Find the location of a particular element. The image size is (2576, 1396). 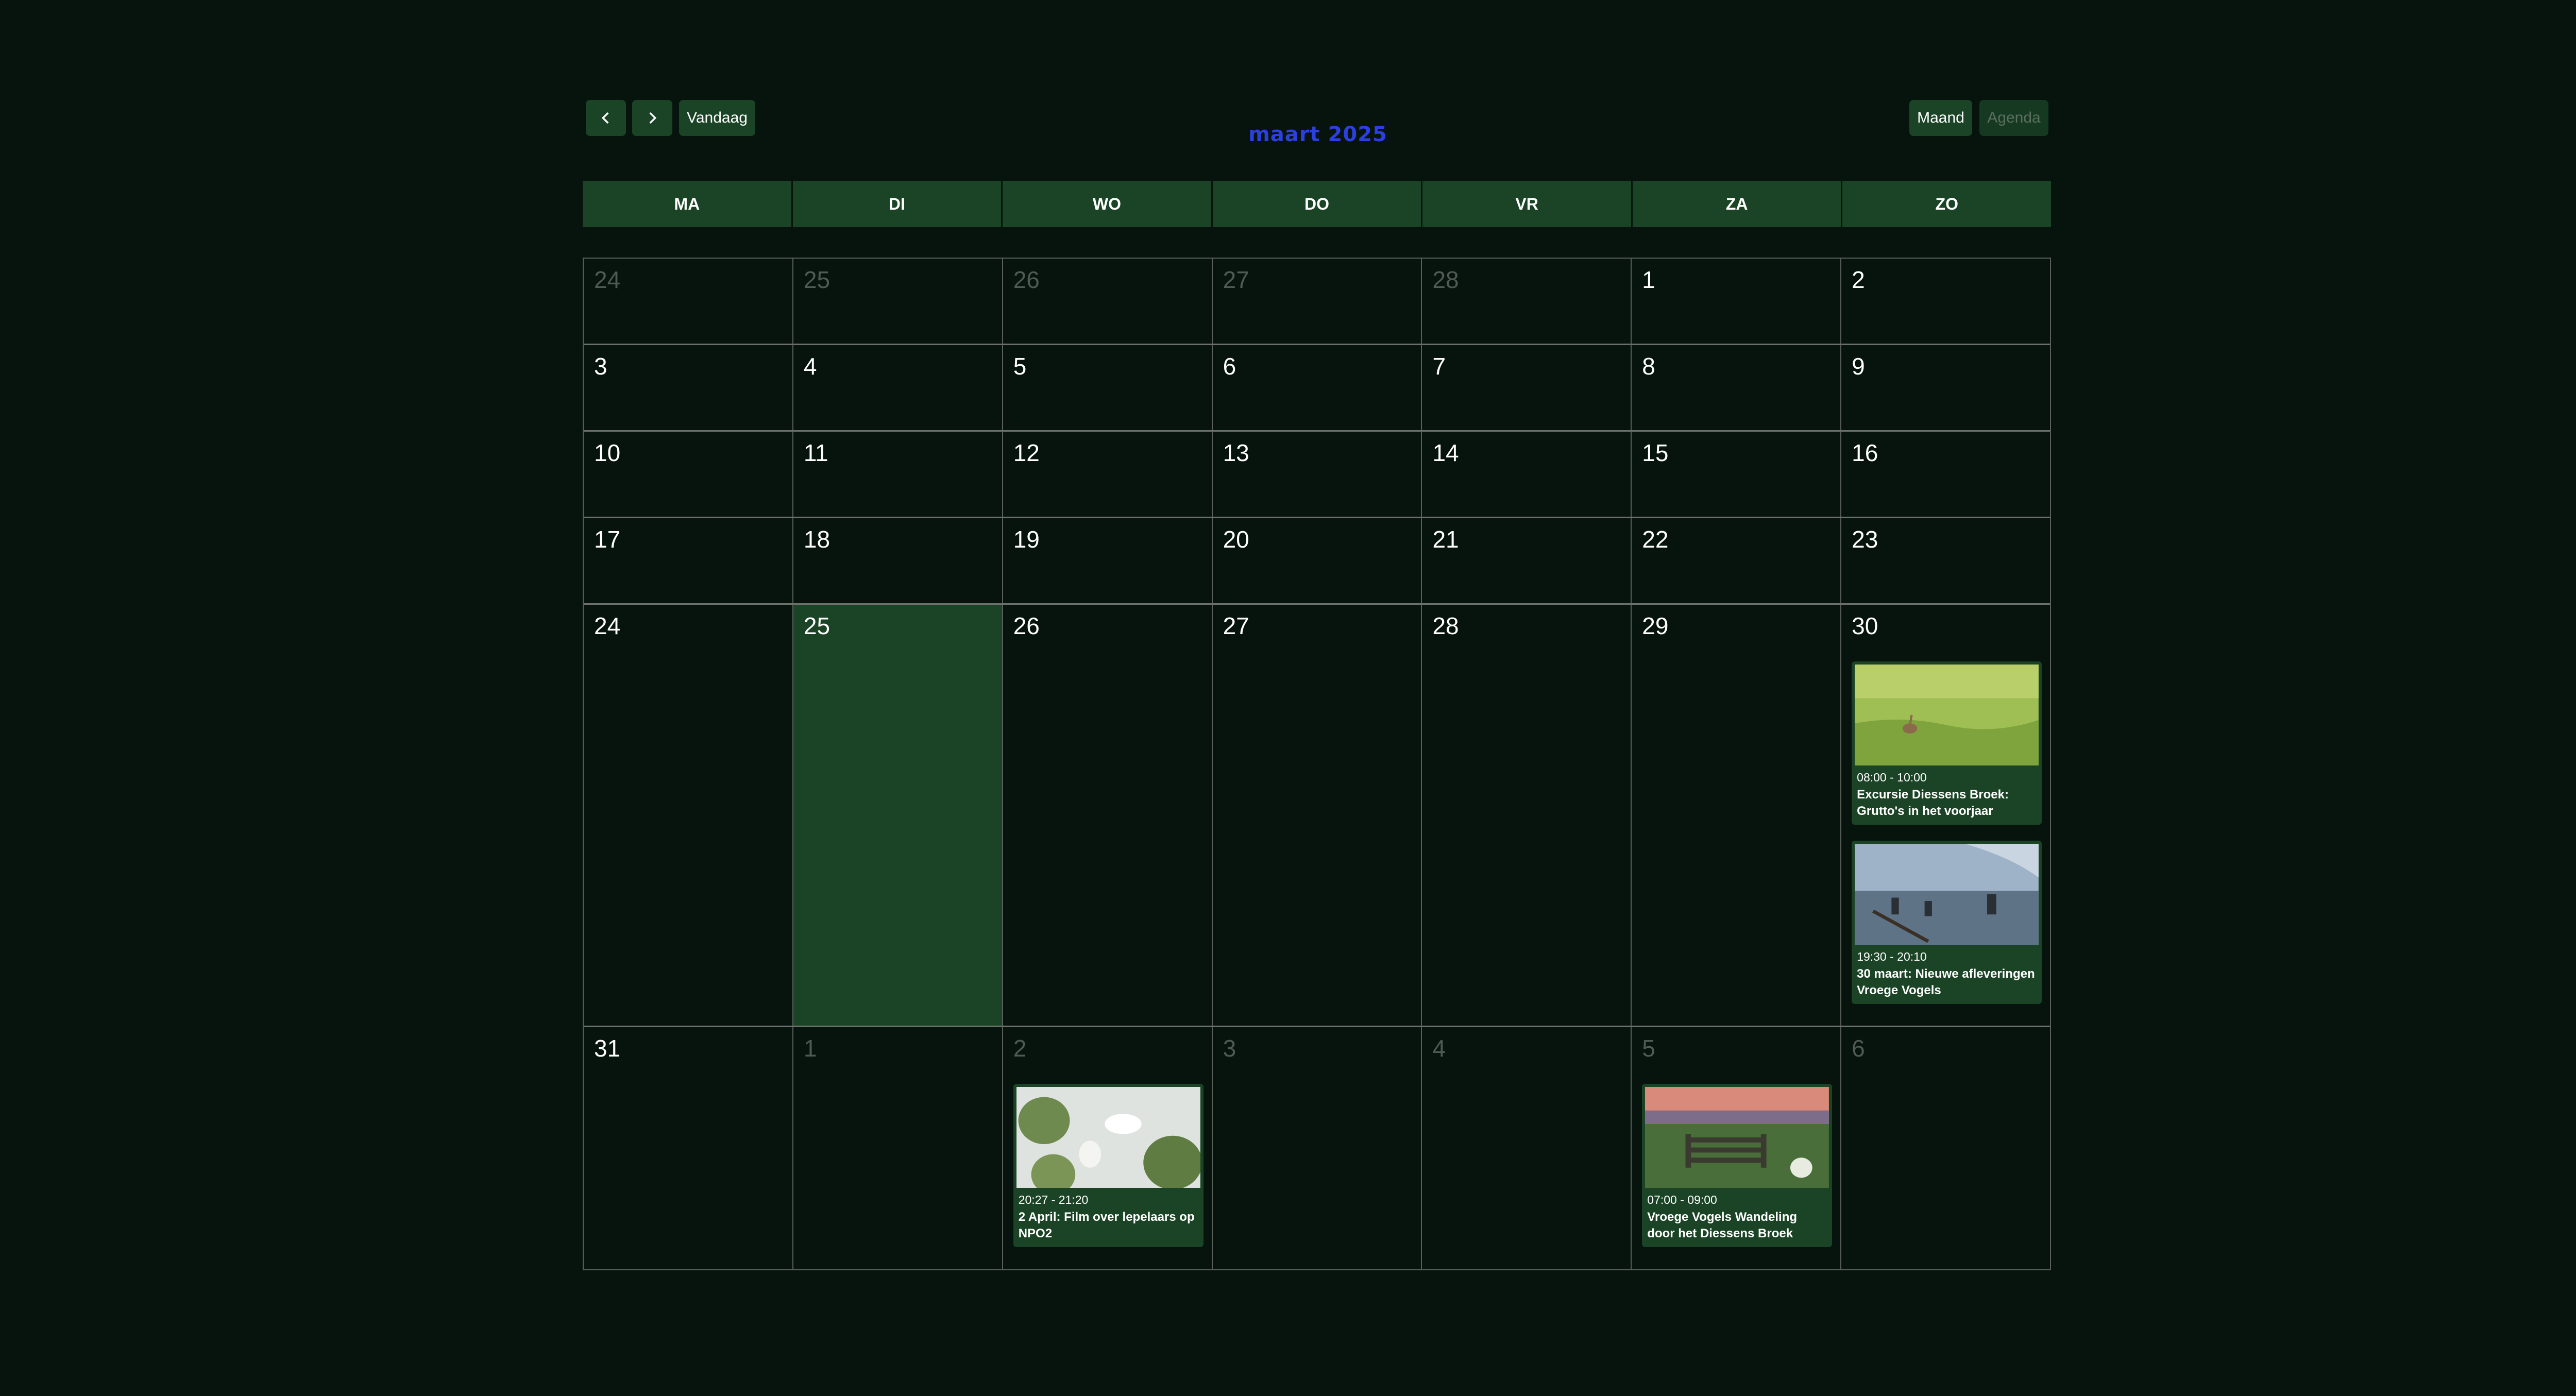

event-time: 07:00 - 09:00 is located at coordinates (1682, 1200).